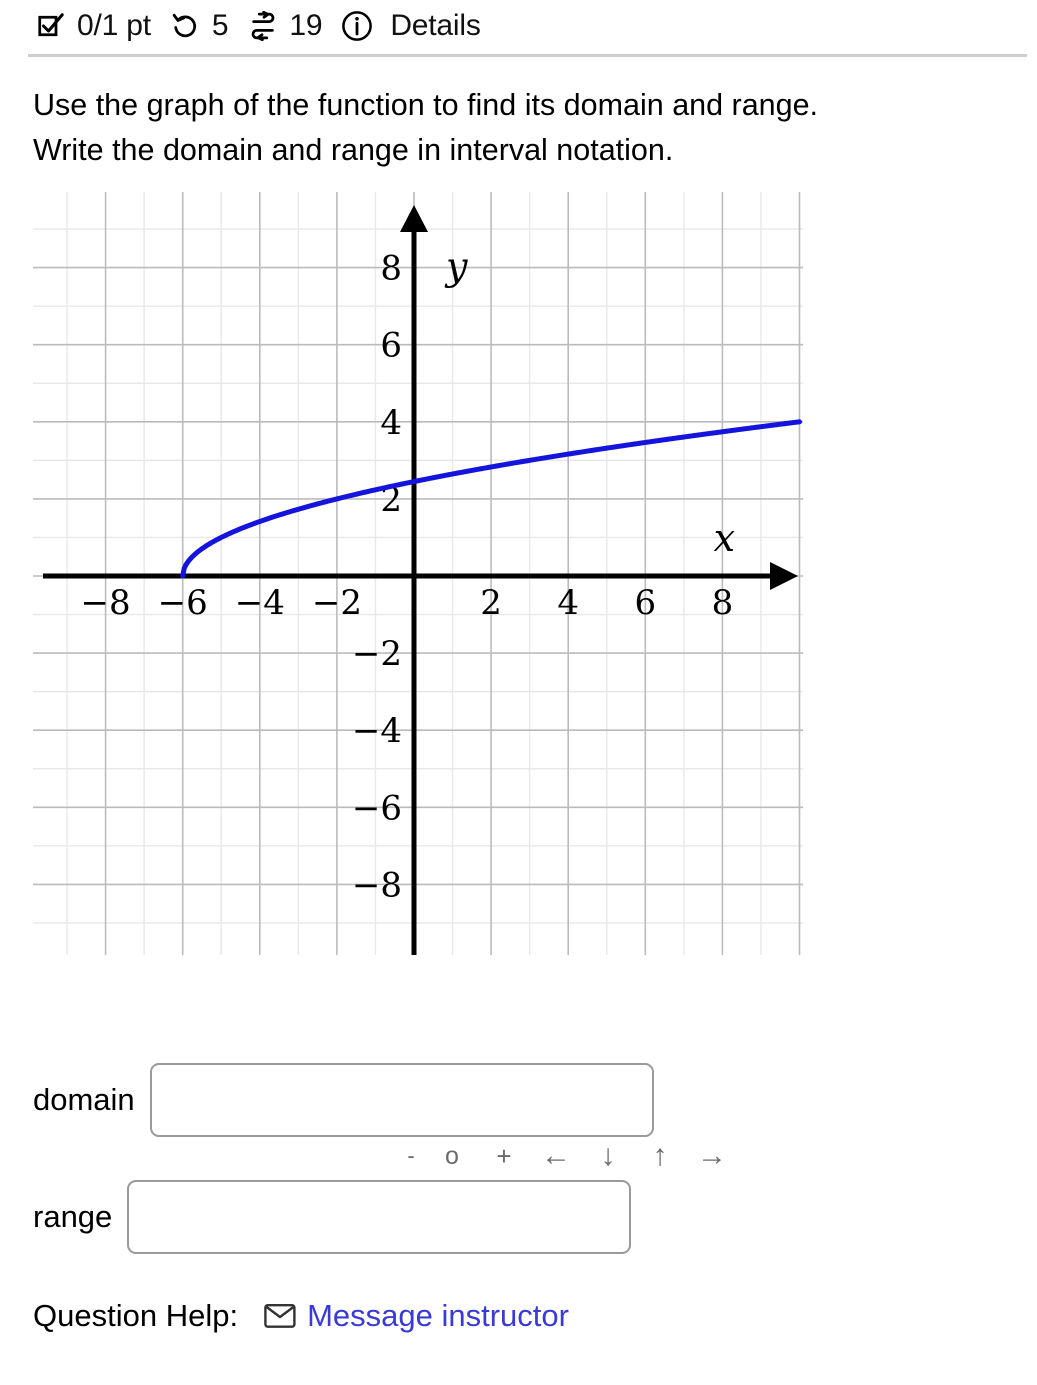 Image resolution: width=1037 pixels, height=1385 pixels. I want to click on zoom-reset-button: o, so click(452, 1156).